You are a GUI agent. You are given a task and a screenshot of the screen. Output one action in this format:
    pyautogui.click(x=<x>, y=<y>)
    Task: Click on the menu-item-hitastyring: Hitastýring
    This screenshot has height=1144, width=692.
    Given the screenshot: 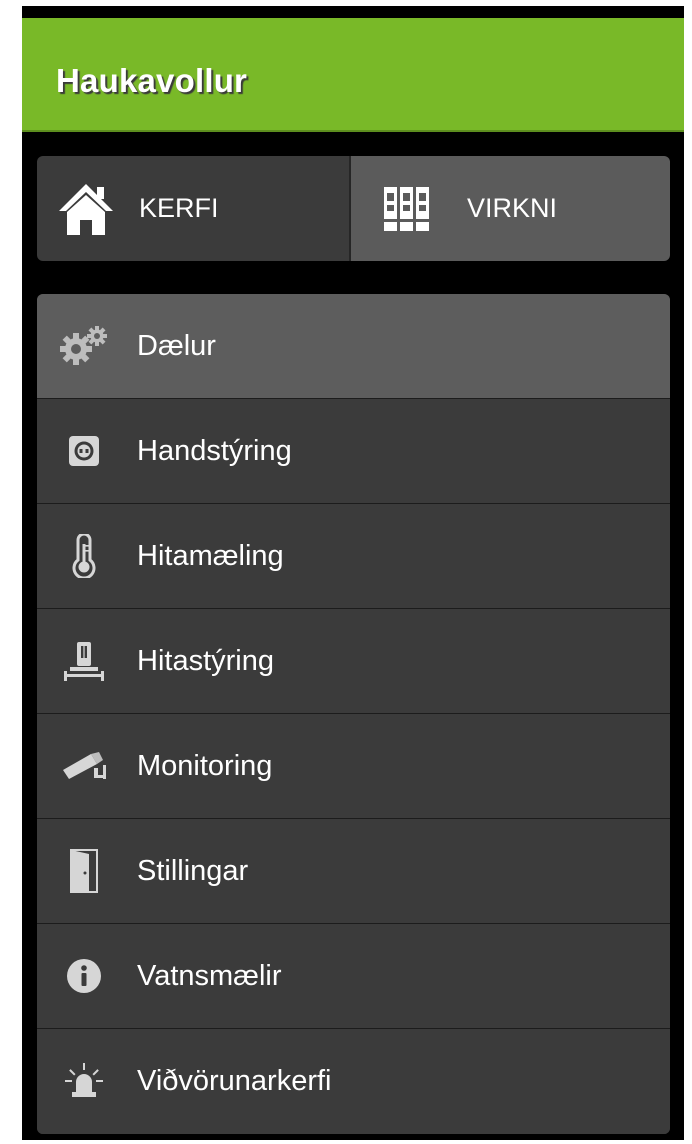 What is the action you would take?
    pyautogui.click(x=353, y=661)
    